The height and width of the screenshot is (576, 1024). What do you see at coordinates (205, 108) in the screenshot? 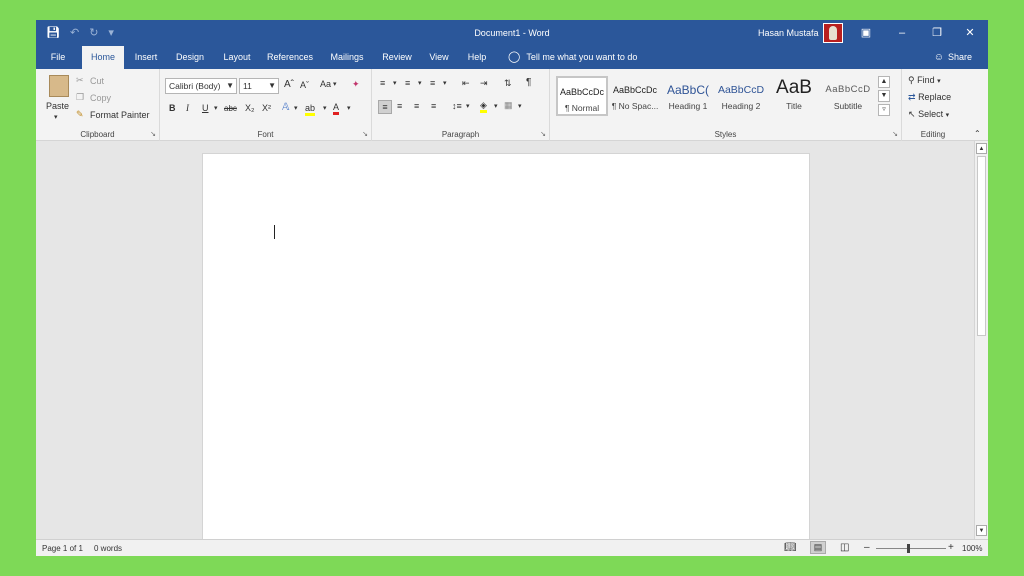
I see `underline-button: U` at bounding box center [205, 108].